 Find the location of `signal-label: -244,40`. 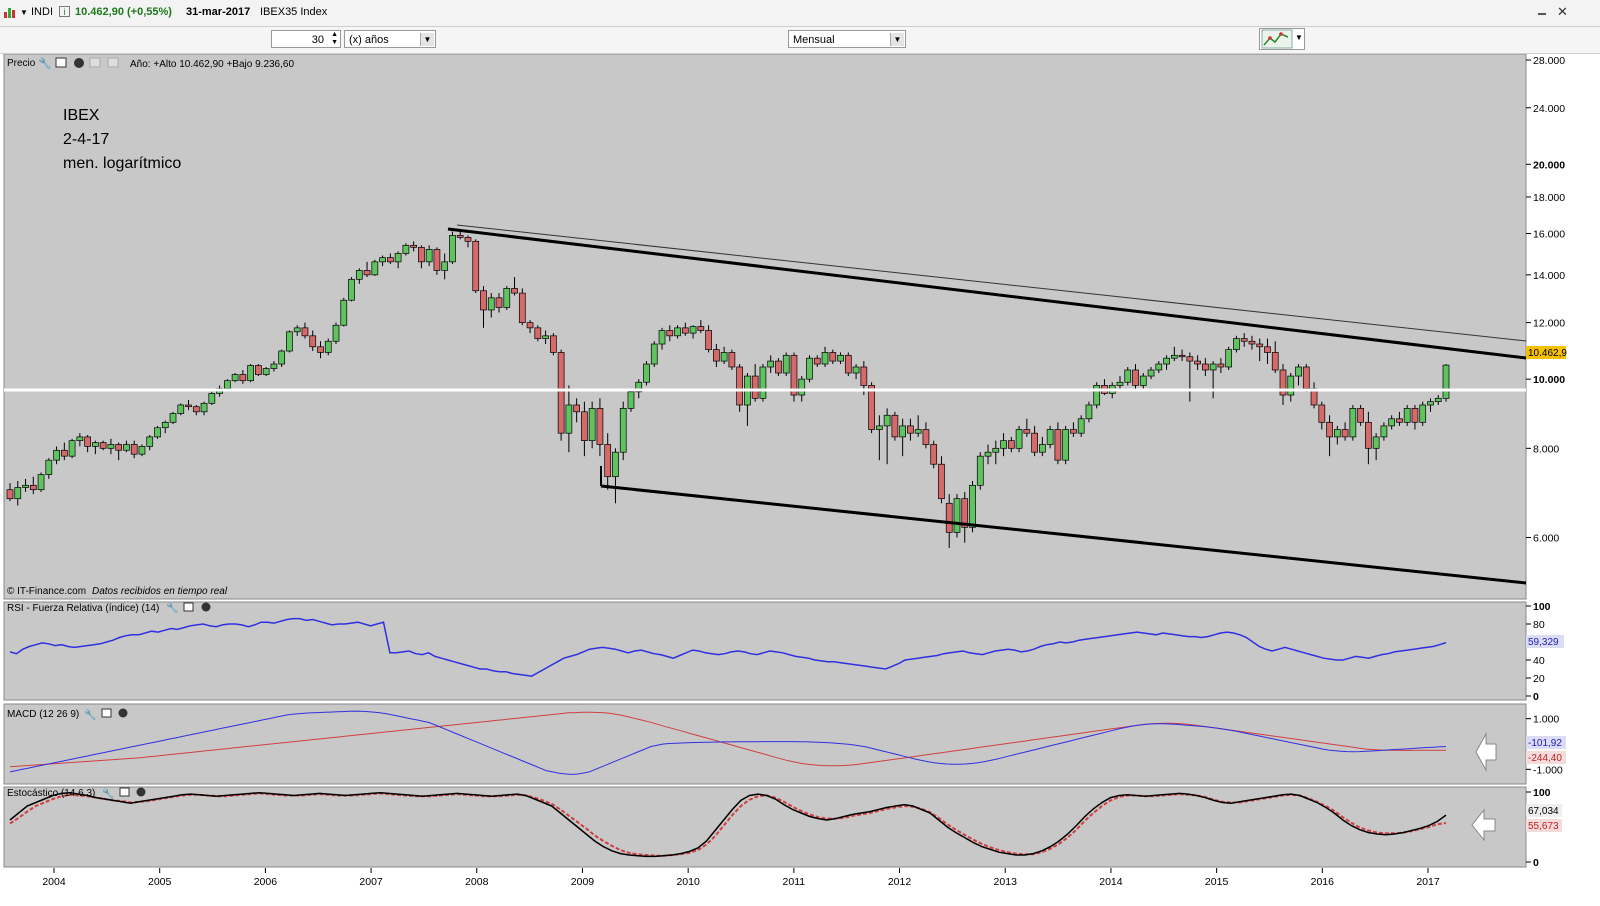

signal-label: -244,40 is located at coordinates (1545, 758).